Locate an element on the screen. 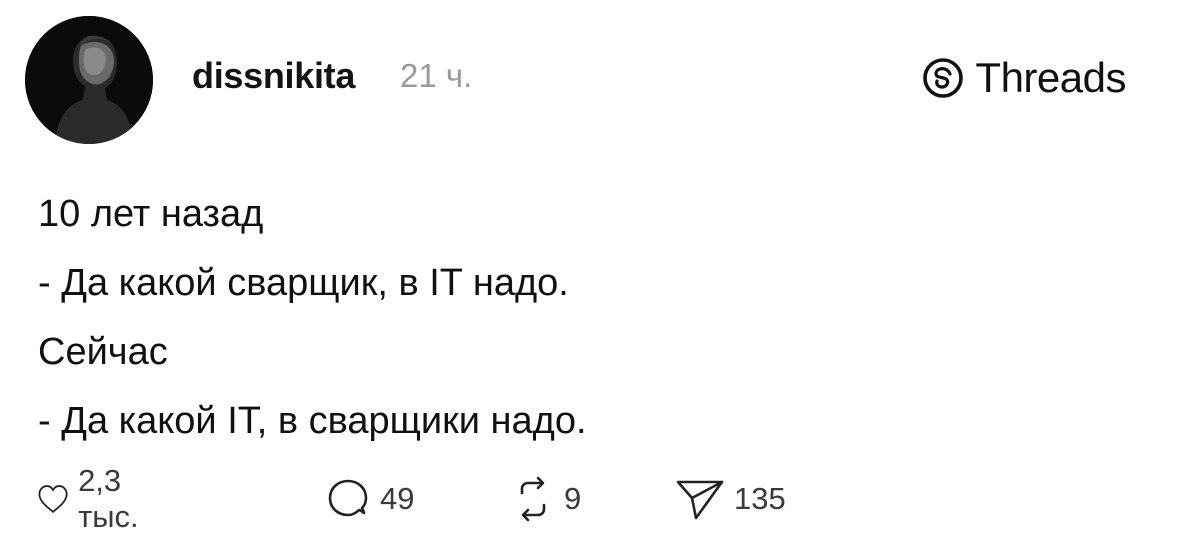  like-button: 2,3 тыс. is located at coordinates (95, 498).